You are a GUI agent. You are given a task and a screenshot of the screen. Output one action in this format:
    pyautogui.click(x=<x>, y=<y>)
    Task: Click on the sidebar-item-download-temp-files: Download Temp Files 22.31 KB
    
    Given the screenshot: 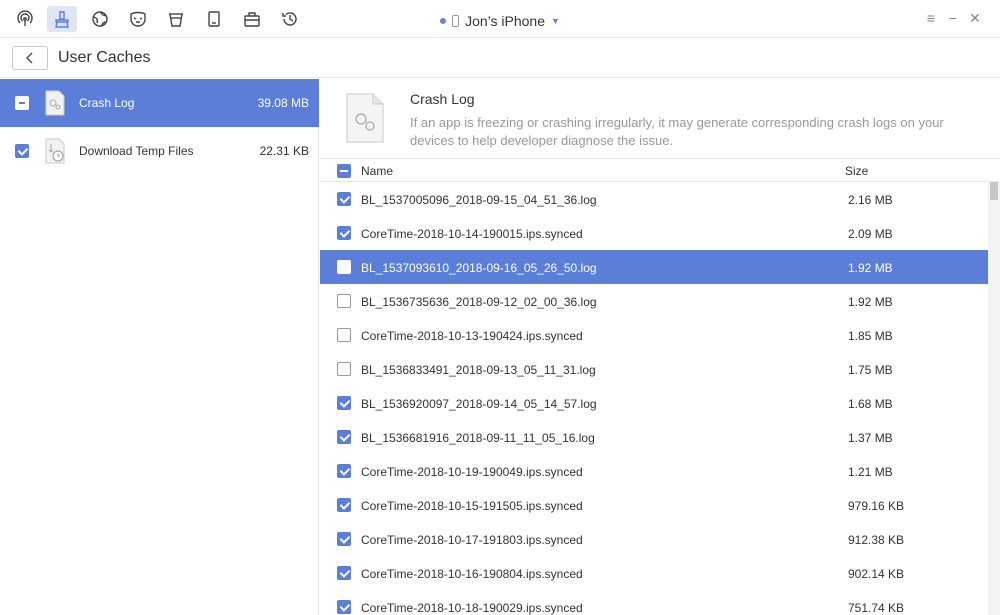 What is the action you would take?
    pyautogui.click(x=159, y=151)
    